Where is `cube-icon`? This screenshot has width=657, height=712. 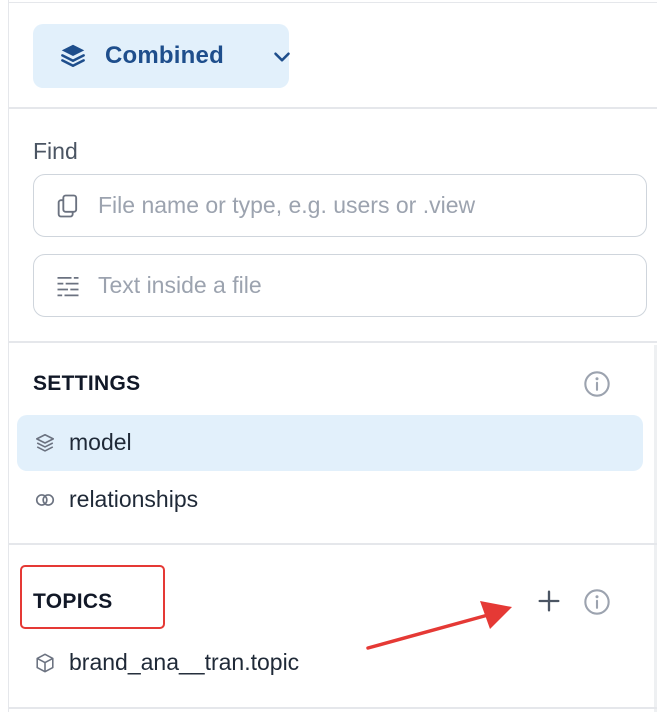 cube-icon is located at coordinates (45, 663).